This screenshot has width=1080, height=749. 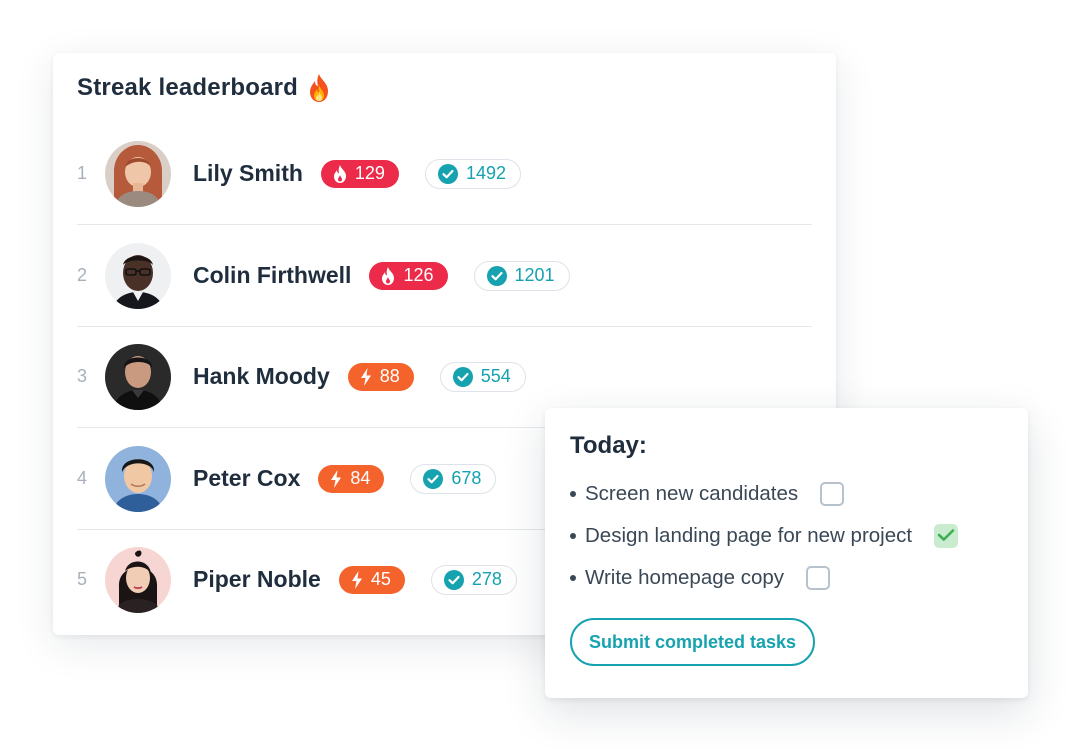 I want to click on rank-number: 2, so click(x=82, y=275).